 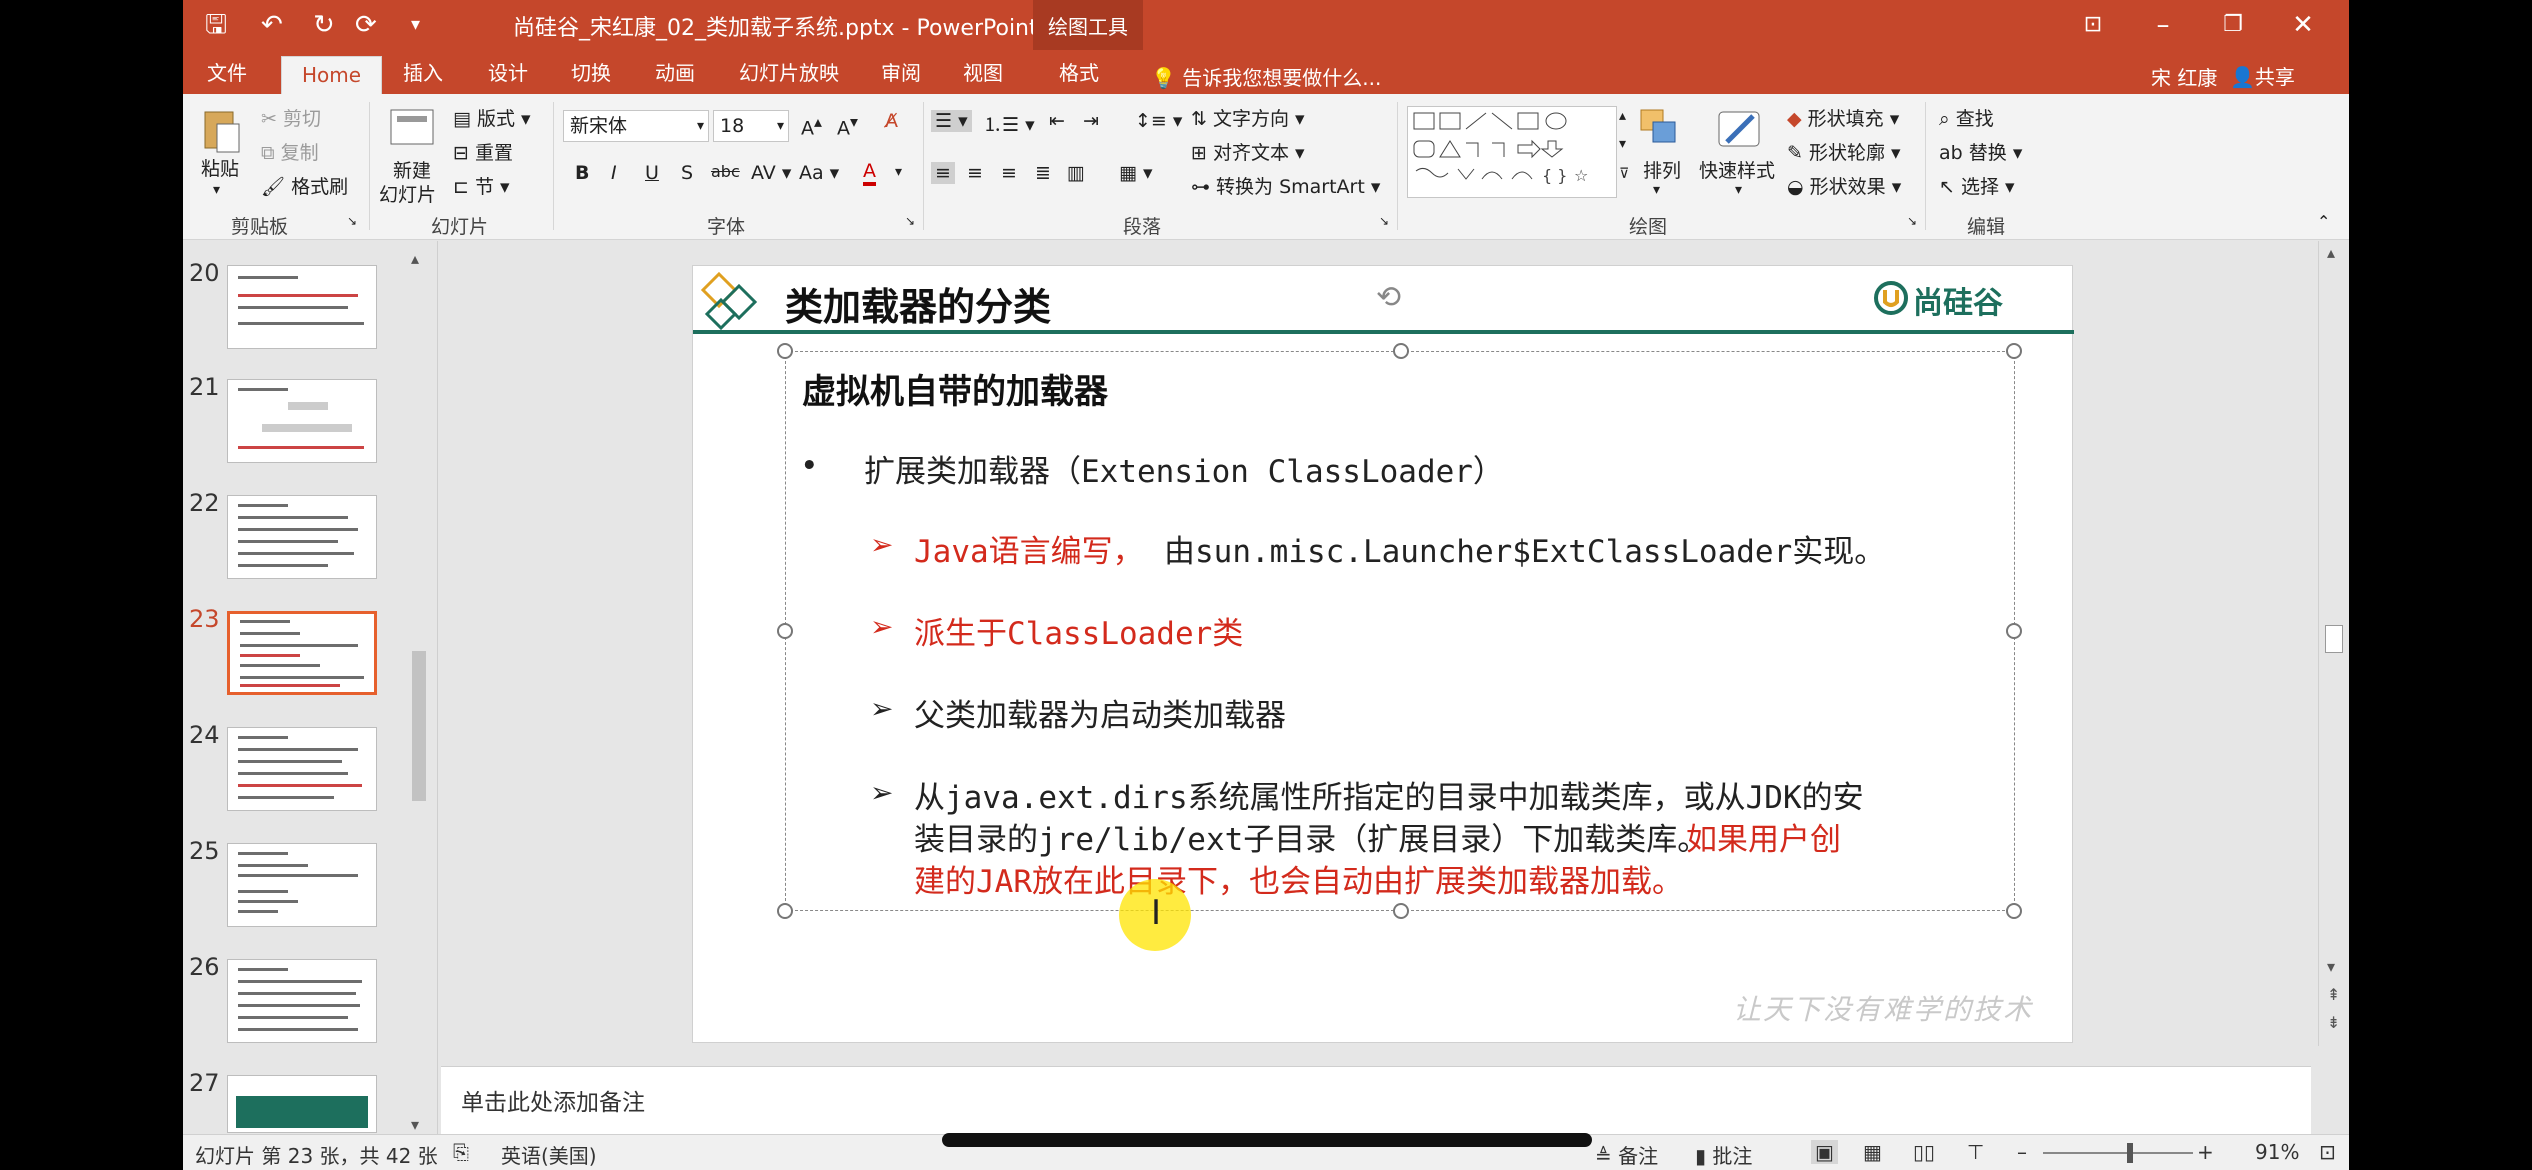 What do you see at coordinates (1057, 121) in the screenshot?
I see `decrease-indent-icon: ⇤` at bounding box center [1057, 121].